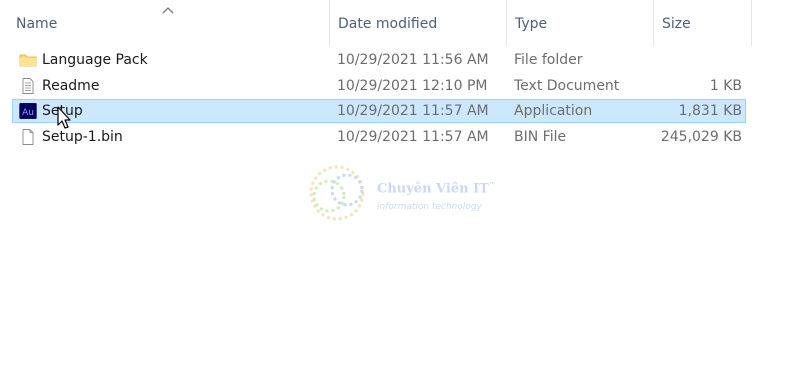 The image size is (800, 385). What do you see at coordinates (567, 86) in the screenshot?
I see `file-type: Text Document` at bounding box center [567, 86].